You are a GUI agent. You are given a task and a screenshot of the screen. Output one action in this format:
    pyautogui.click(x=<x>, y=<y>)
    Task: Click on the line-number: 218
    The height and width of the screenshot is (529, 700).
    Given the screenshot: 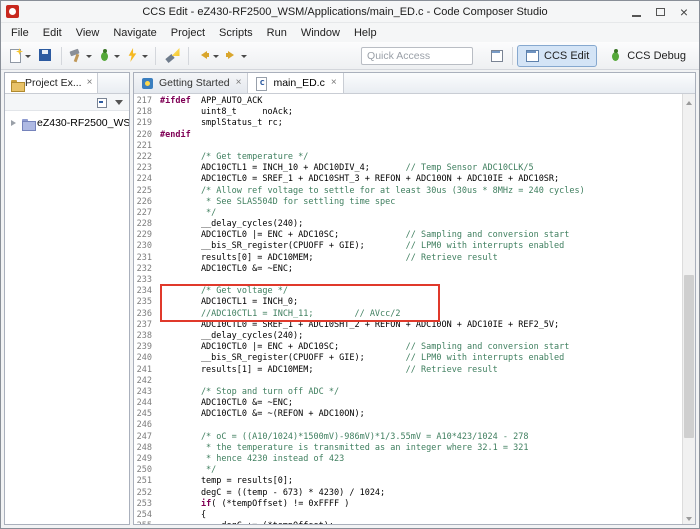 What is the action you would take?
    pyautogui.click(x=144, y=112)
    